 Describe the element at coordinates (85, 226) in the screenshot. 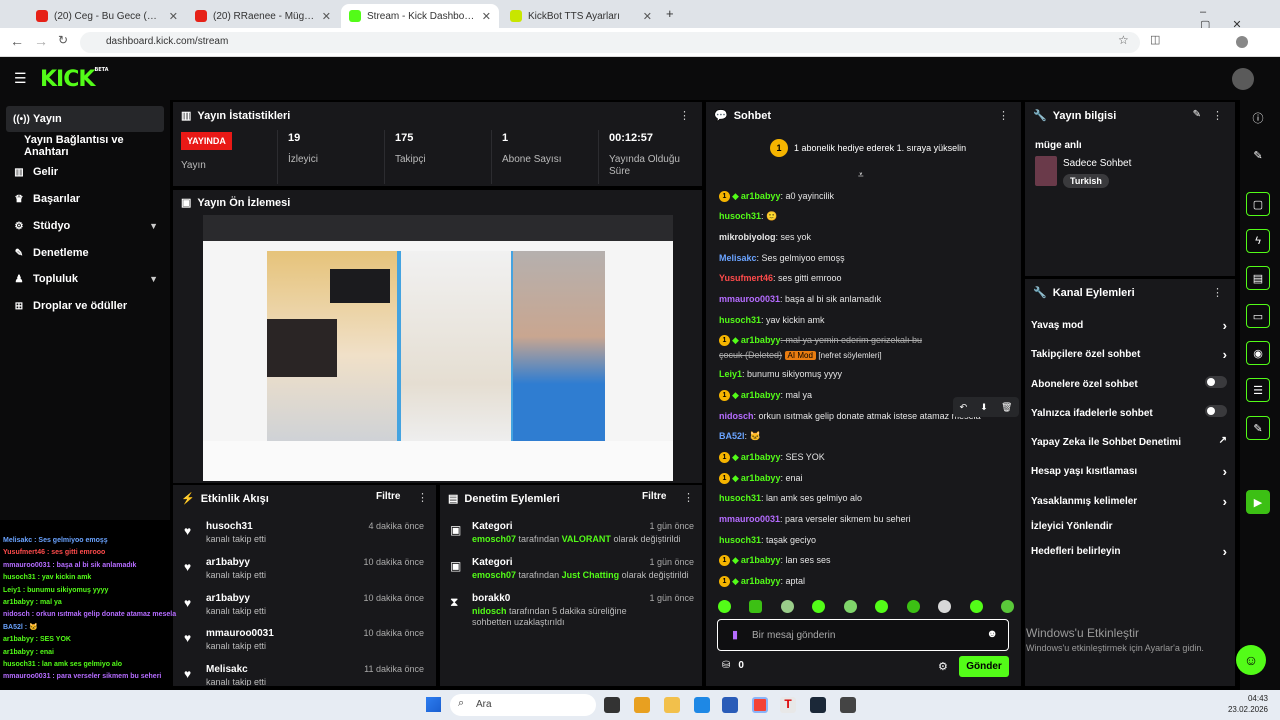

I see `sidebar-item-studyo: ⚙ Stüdyo ▼` at that location.